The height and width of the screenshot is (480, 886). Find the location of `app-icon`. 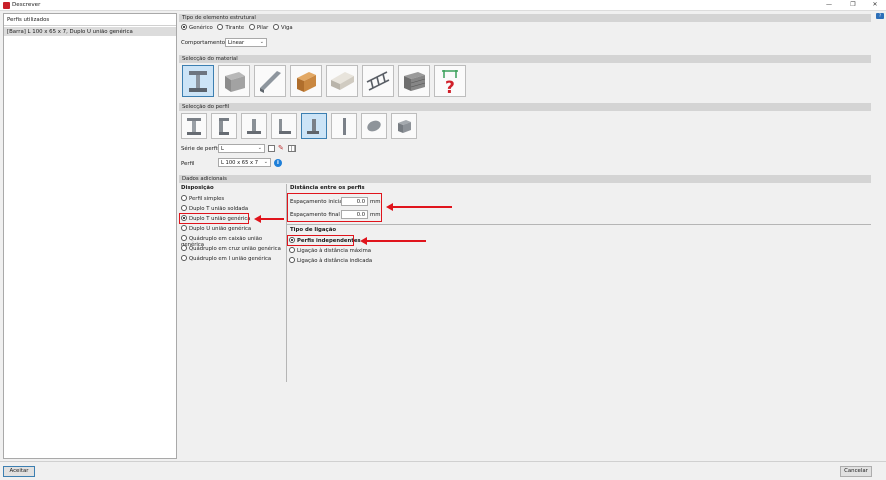

app-icon is located at coordinates (6, 5).